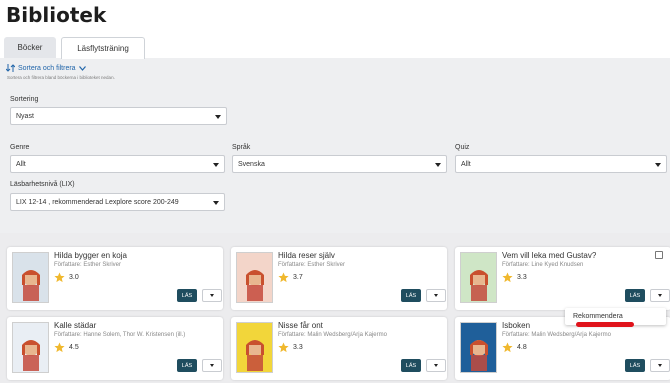  What do you see at coordinates (90, 255) in the screenshot?
I see `book-title: Hilda bygger en koja` at bounding box center [90, 255].